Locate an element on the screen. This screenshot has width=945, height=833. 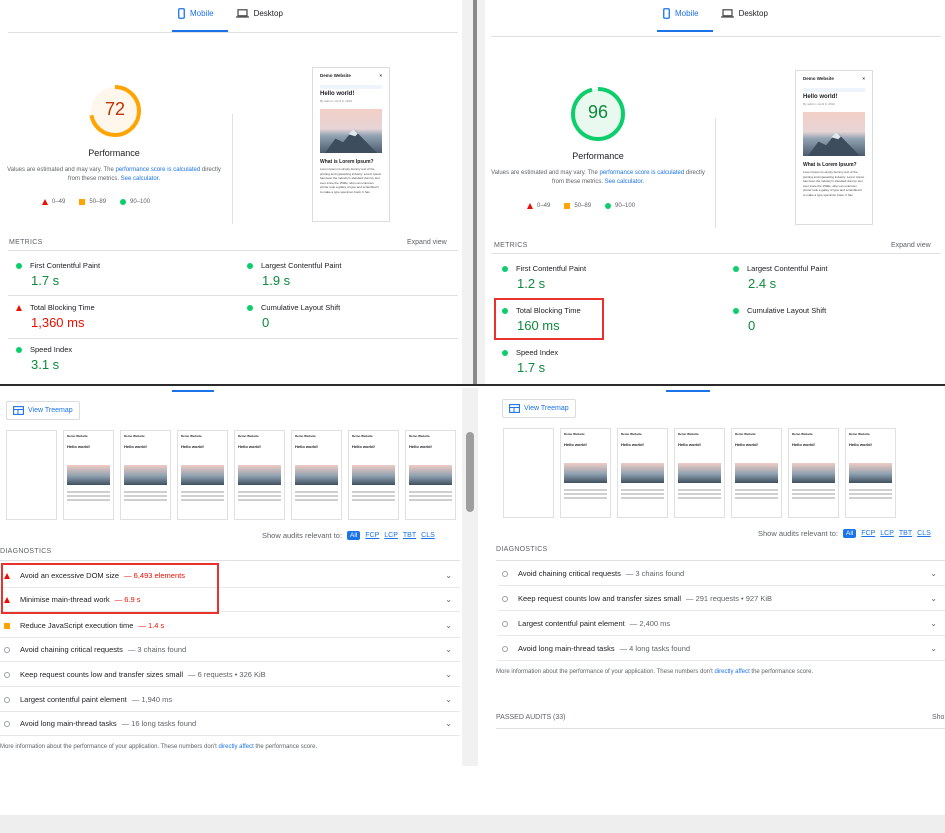
metric-lcp: Largest Contentful Paint 2.4 s is located at coordinates (780, 277).